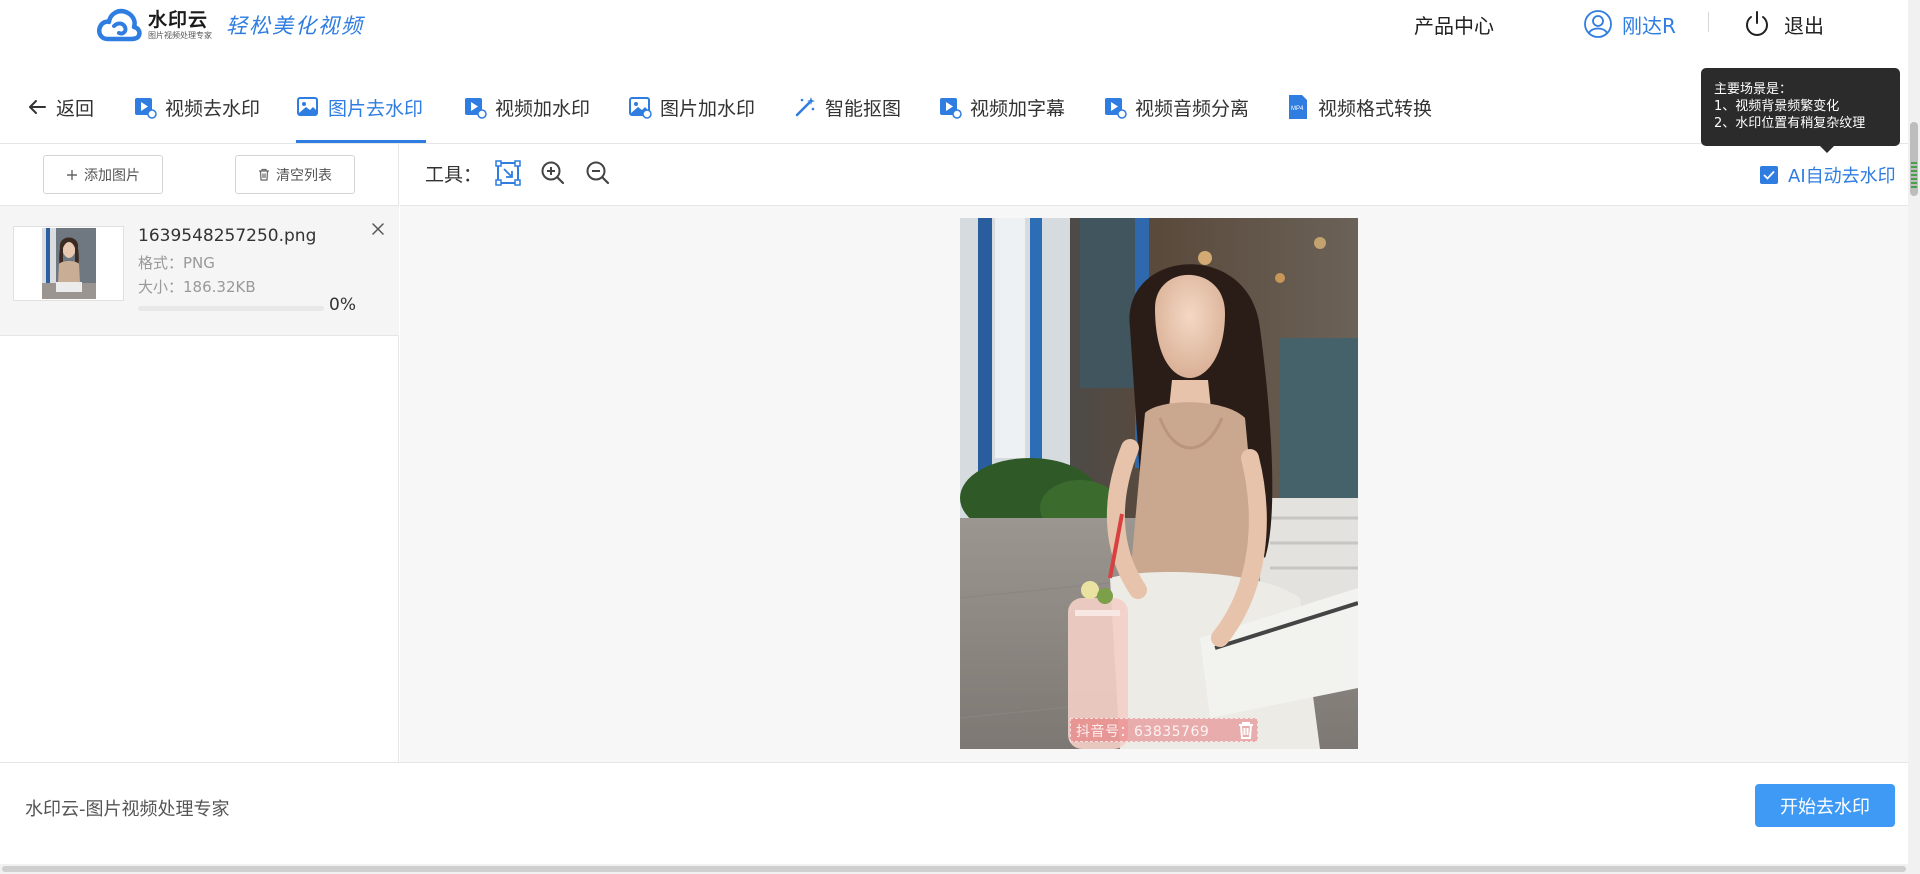 The width and height of the screenshot is (1920, 874). I want to click on mp4-file-icon: MP4, so click(1298, 107).